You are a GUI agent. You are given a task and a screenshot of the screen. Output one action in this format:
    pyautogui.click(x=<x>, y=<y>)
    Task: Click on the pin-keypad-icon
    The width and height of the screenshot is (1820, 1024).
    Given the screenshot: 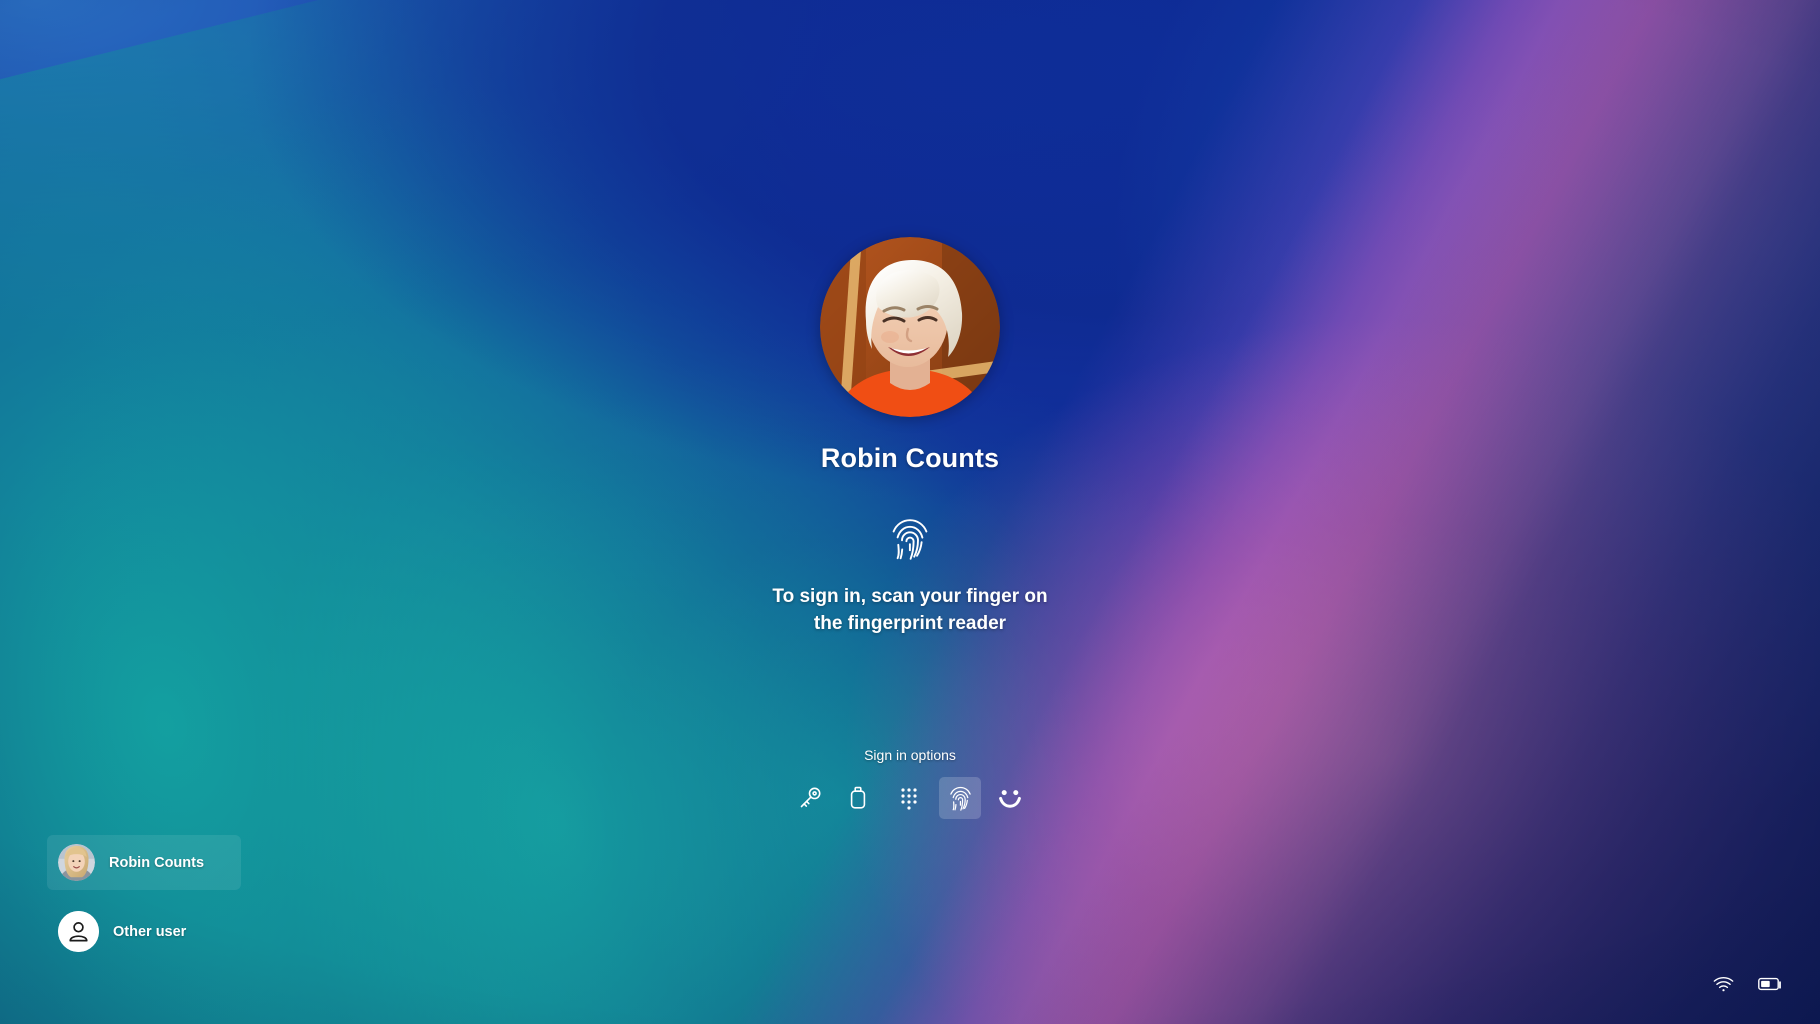 What is the action you would take?
    pyautogui.click(x=910, y=798)
    